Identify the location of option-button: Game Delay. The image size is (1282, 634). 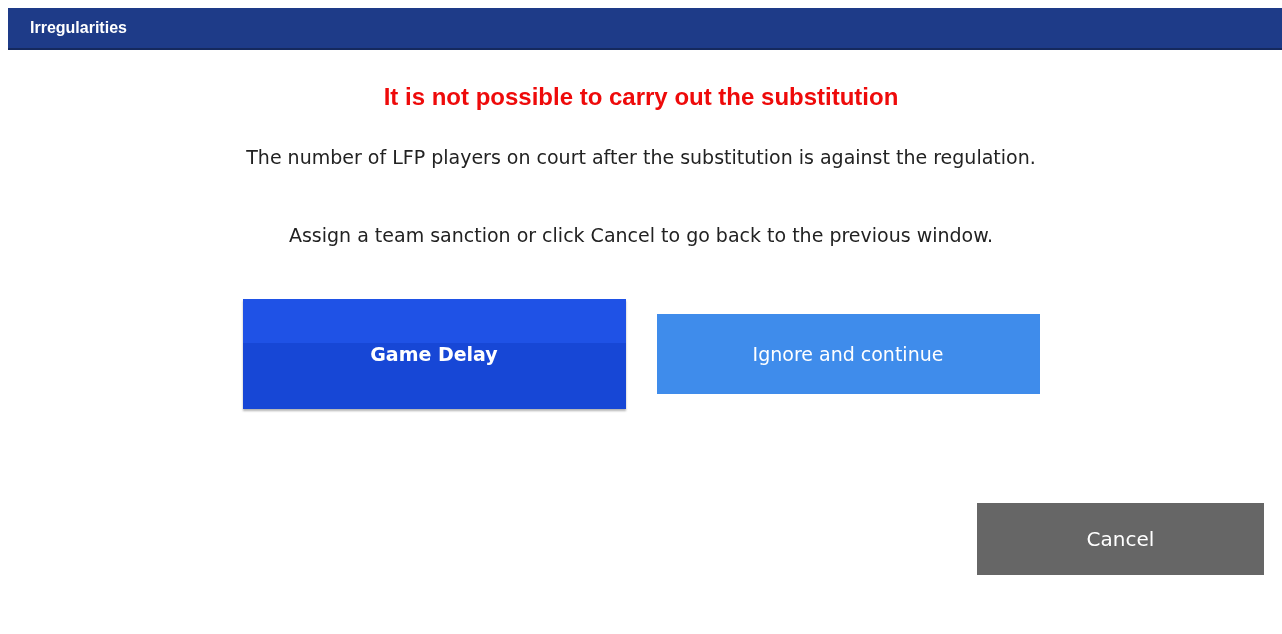
(434, 354).